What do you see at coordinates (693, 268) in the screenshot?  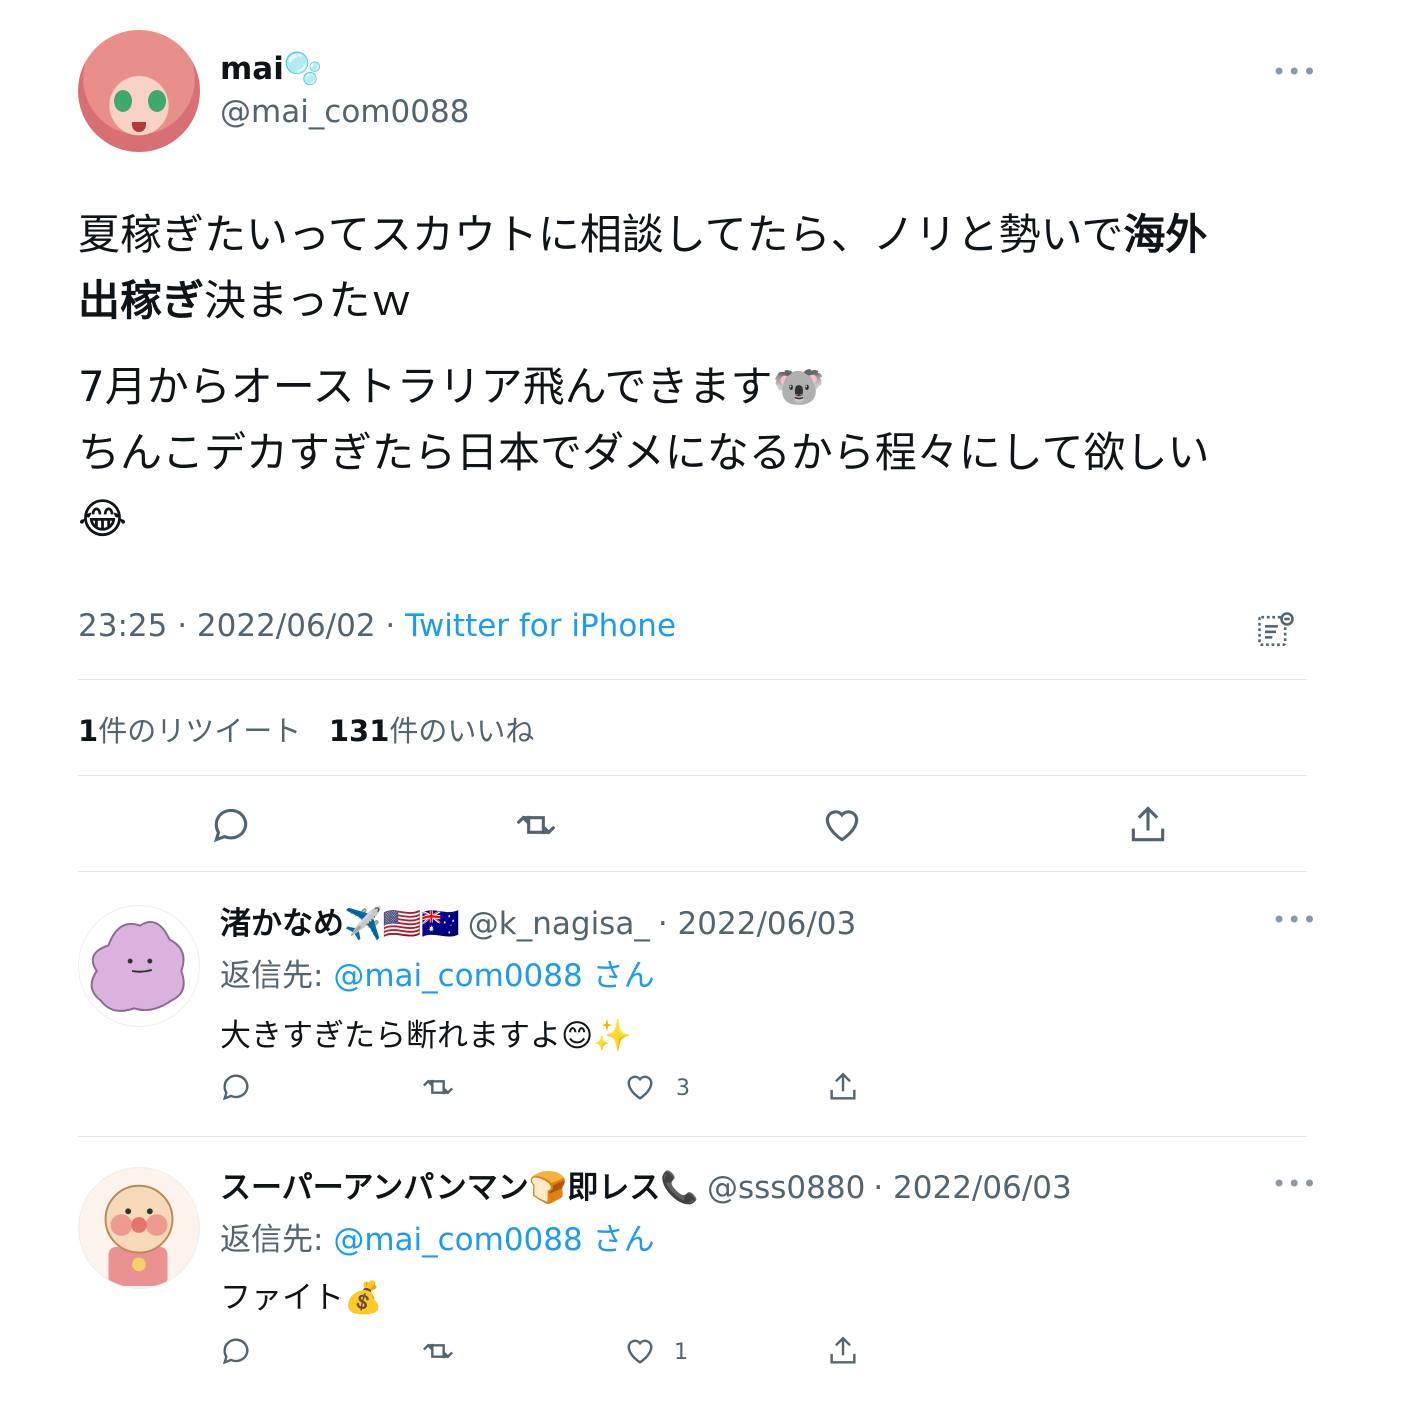 I see `tweet-text-para1: 夏稼ぎたいってスカウトに相談してたら、ノリと勢いで海外 出稼ぎ決まったｗ` at bounding box center [693, 268].